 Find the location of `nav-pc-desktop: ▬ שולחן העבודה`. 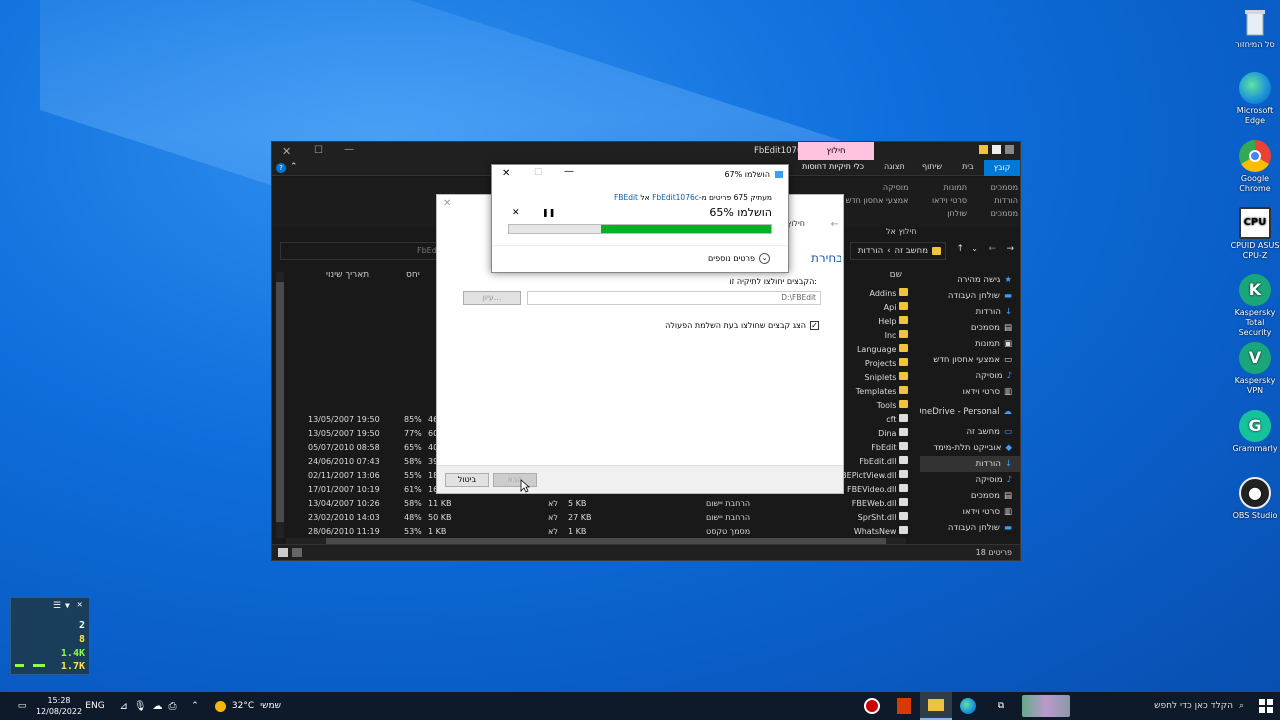

nav-pc-desktop: ▬ שולחן העבודה is located at coordinates (970, 528).